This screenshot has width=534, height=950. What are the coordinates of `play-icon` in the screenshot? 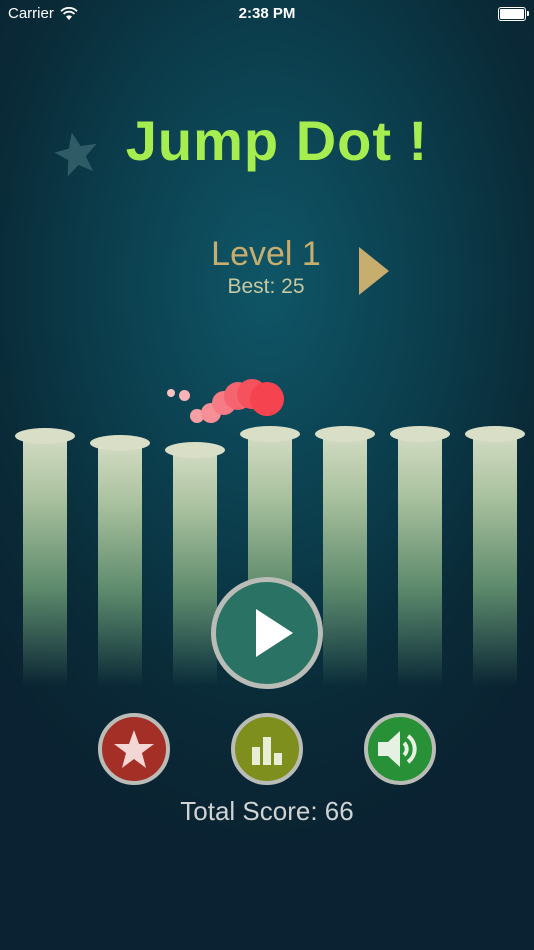 It's located at (274, 633).